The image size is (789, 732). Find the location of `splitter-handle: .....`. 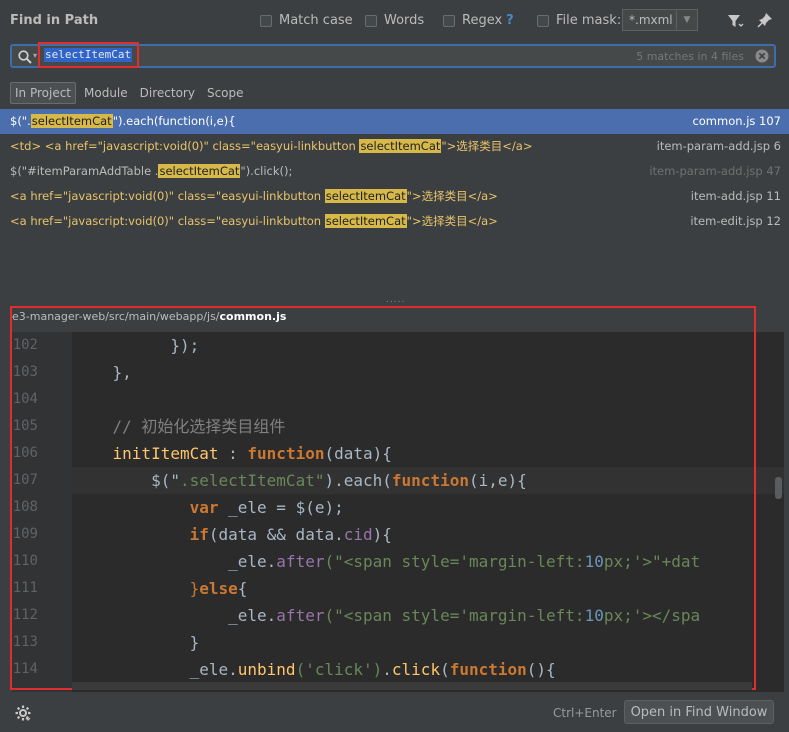

splitter-handle: ..... is located at coordinates (394, 300).